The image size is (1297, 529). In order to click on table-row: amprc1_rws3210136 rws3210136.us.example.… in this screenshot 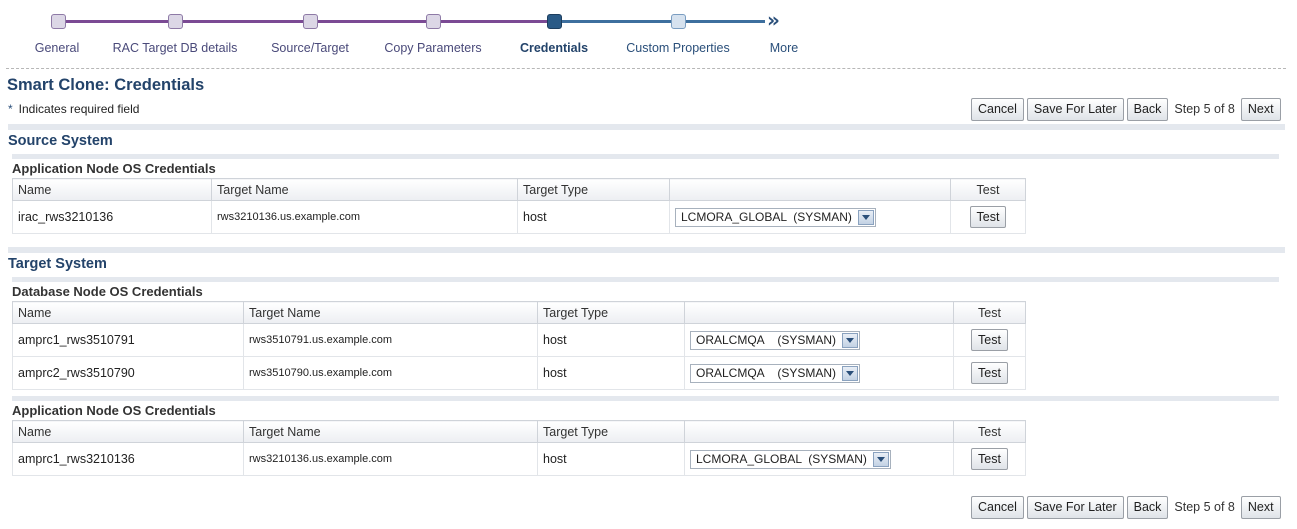, I will do `click(519, 459)`.